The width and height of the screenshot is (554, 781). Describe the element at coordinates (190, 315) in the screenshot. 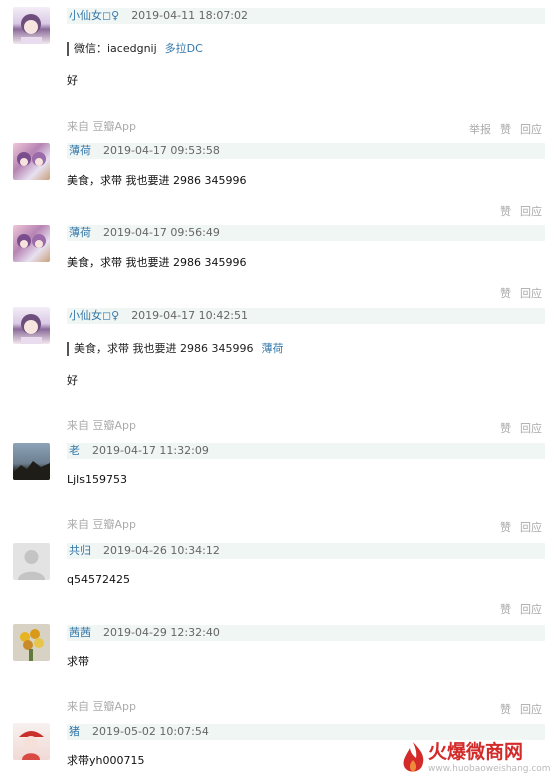

I see `comment-time: 2019-04-17 10:42:51` at that location.